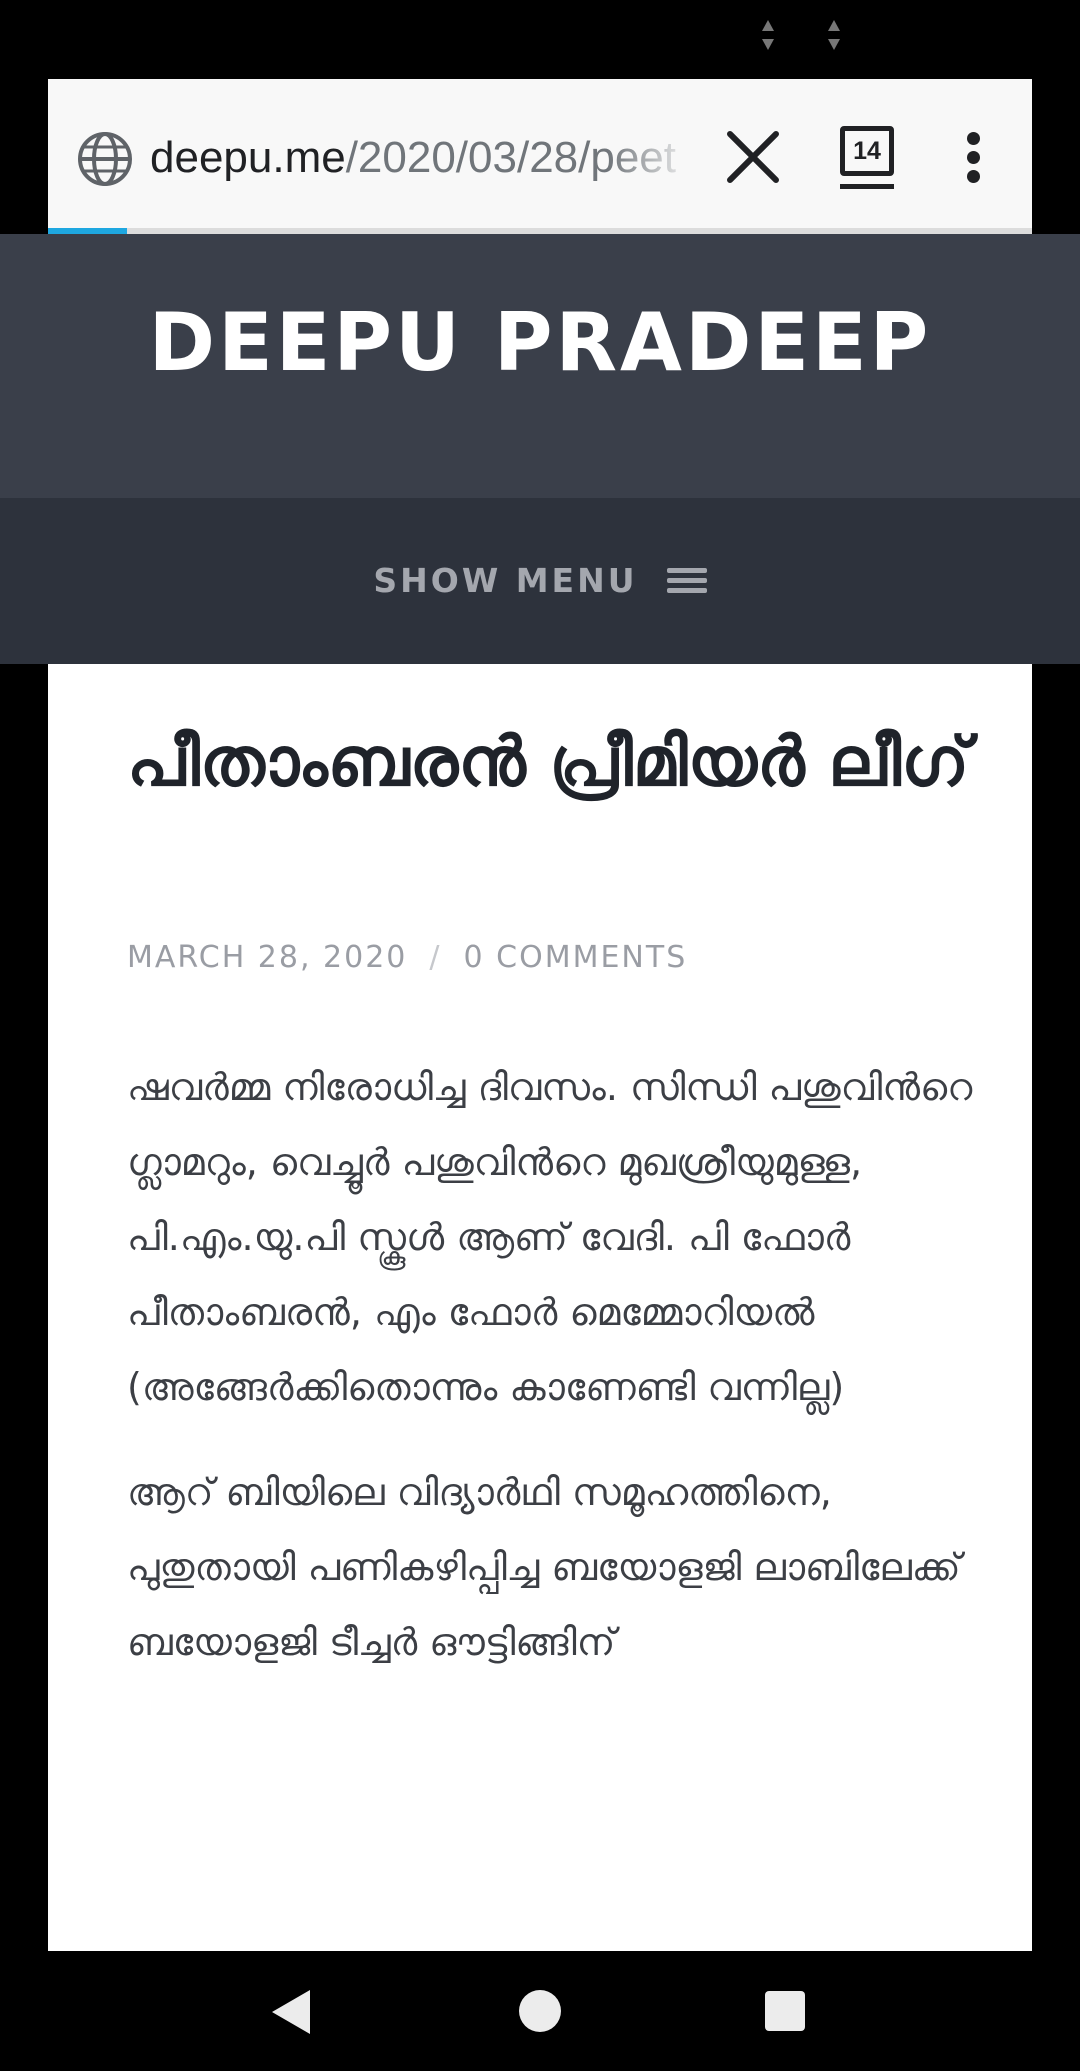  What do you see at coordinates (540, 39) in the screenshot?
I see `status-bar` at bounding box center [540, 39].